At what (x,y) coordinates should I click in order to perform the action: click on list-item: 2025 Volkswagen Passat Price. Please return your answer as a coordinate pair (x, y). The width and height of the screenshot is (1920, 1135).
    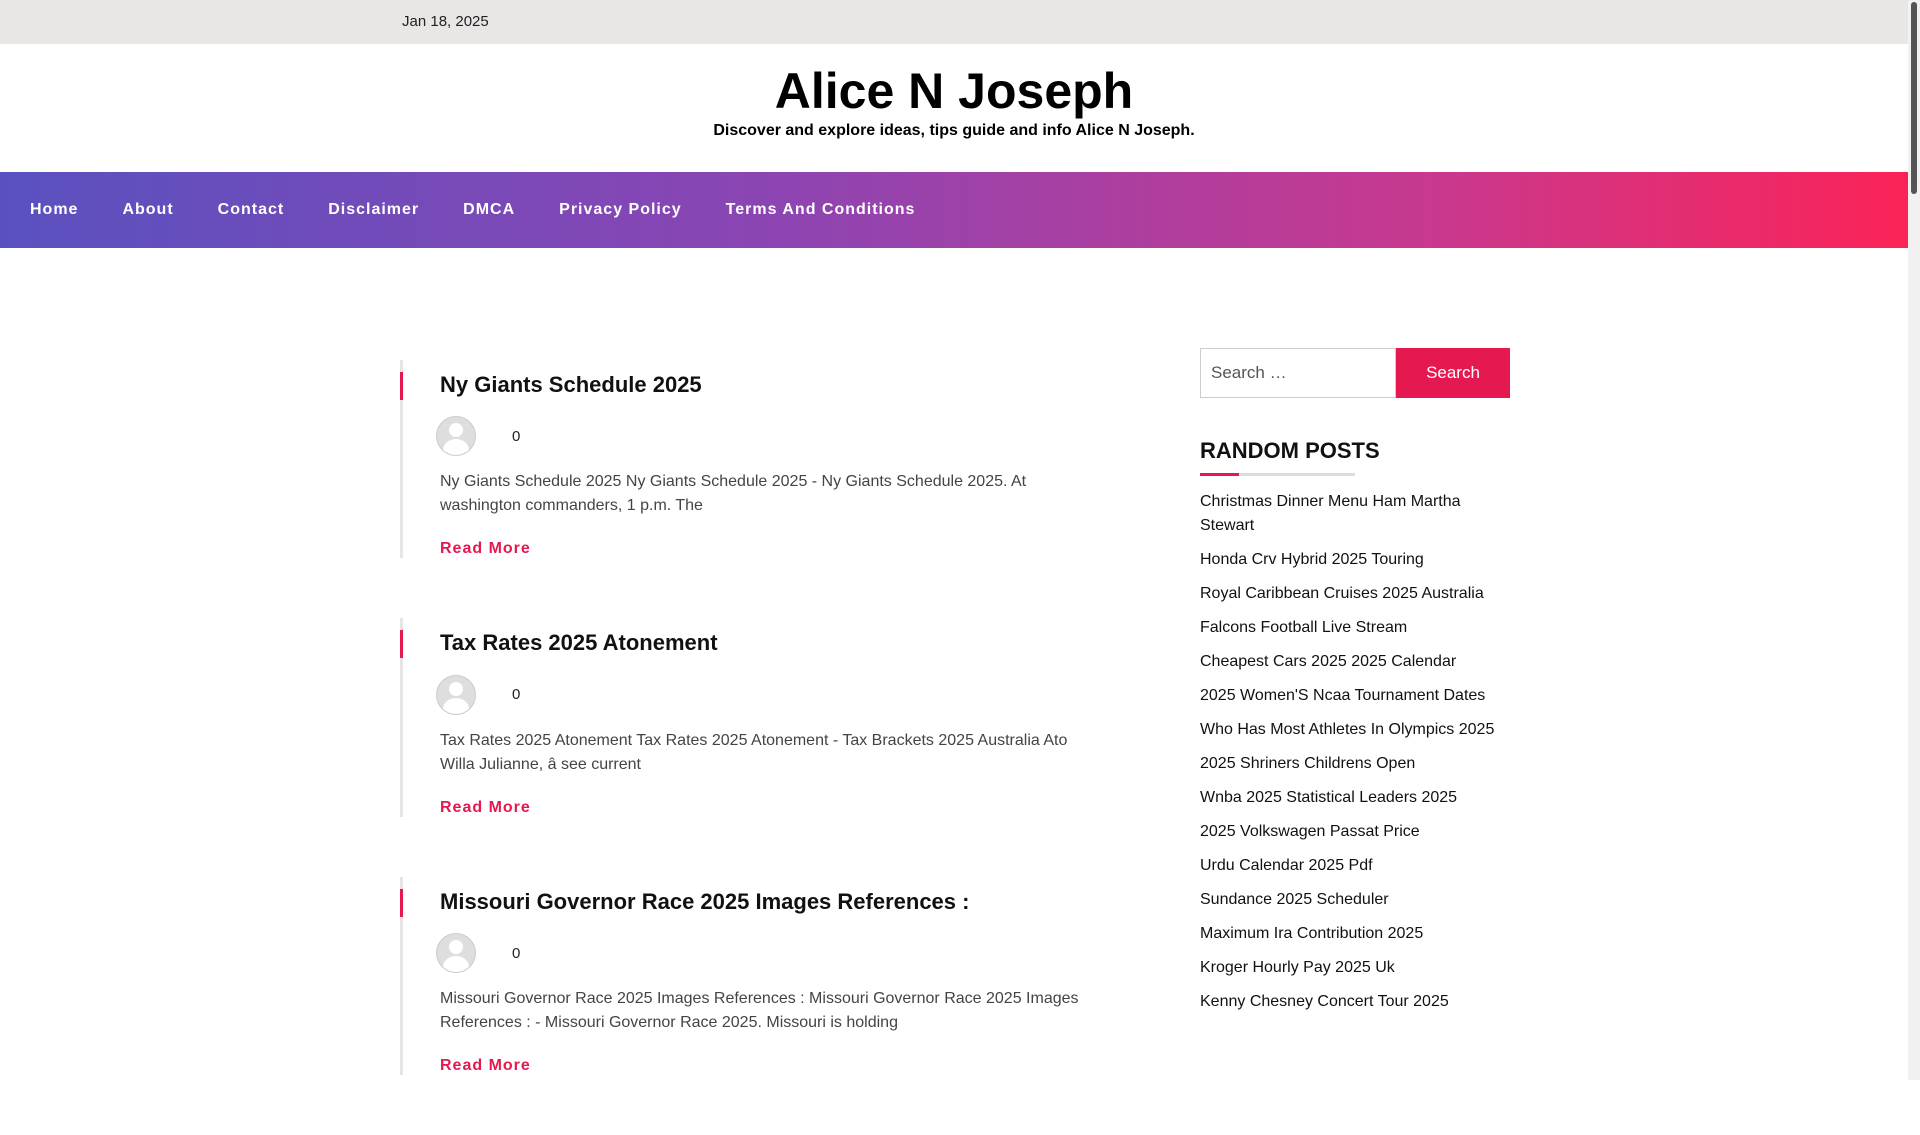
    Looking at the image, I should click on (1355, 832).